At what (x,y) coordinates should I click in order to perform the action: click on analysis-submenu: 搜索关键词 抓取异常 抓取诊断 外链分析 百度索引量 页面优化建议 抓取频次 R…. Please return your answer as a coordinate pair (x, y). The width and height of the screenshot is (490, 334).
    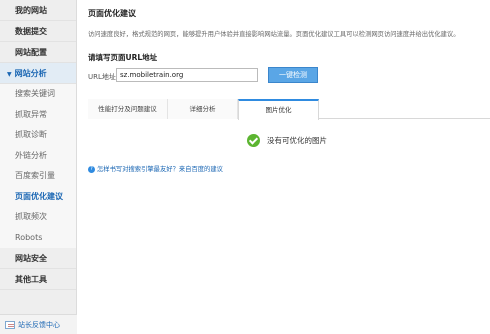
    Looking at the image, I should click on (38, 166).